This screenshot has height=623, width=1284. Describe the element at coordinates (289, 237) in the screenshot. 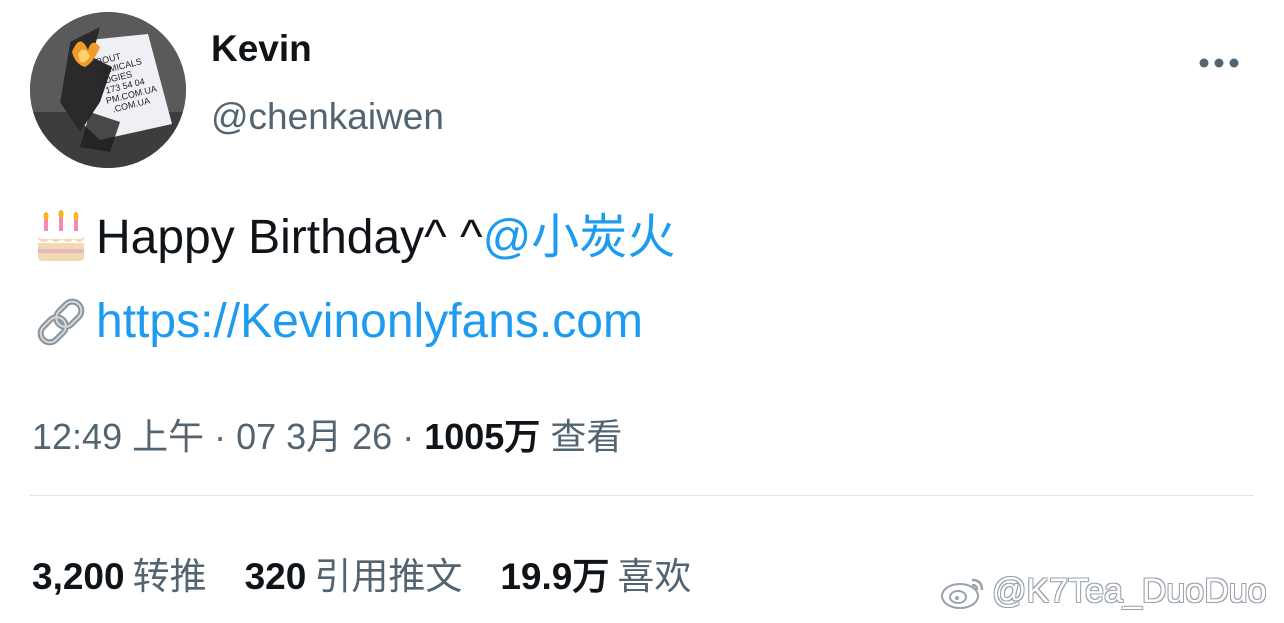

I see `tweet-text: Happy Birthday^ ^` at that location.